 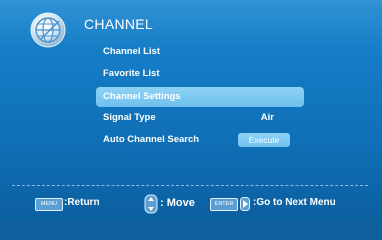 What do you see at coordinates (131, 73) in the screenshot?
I see `menu-item-label: Favorite List` at bounding box center [131, 73].